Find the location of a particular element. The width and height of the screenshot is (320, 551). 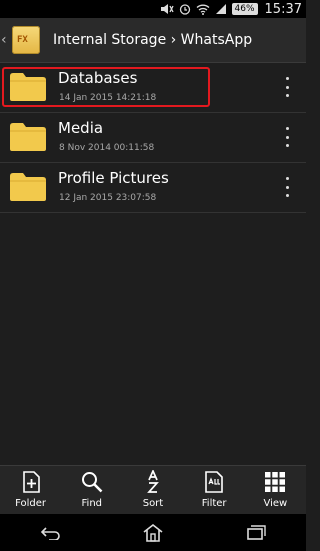

list-item: Profile Pictures 12 Jan 2015 23:07:58 is located at coordinates (153, 188).